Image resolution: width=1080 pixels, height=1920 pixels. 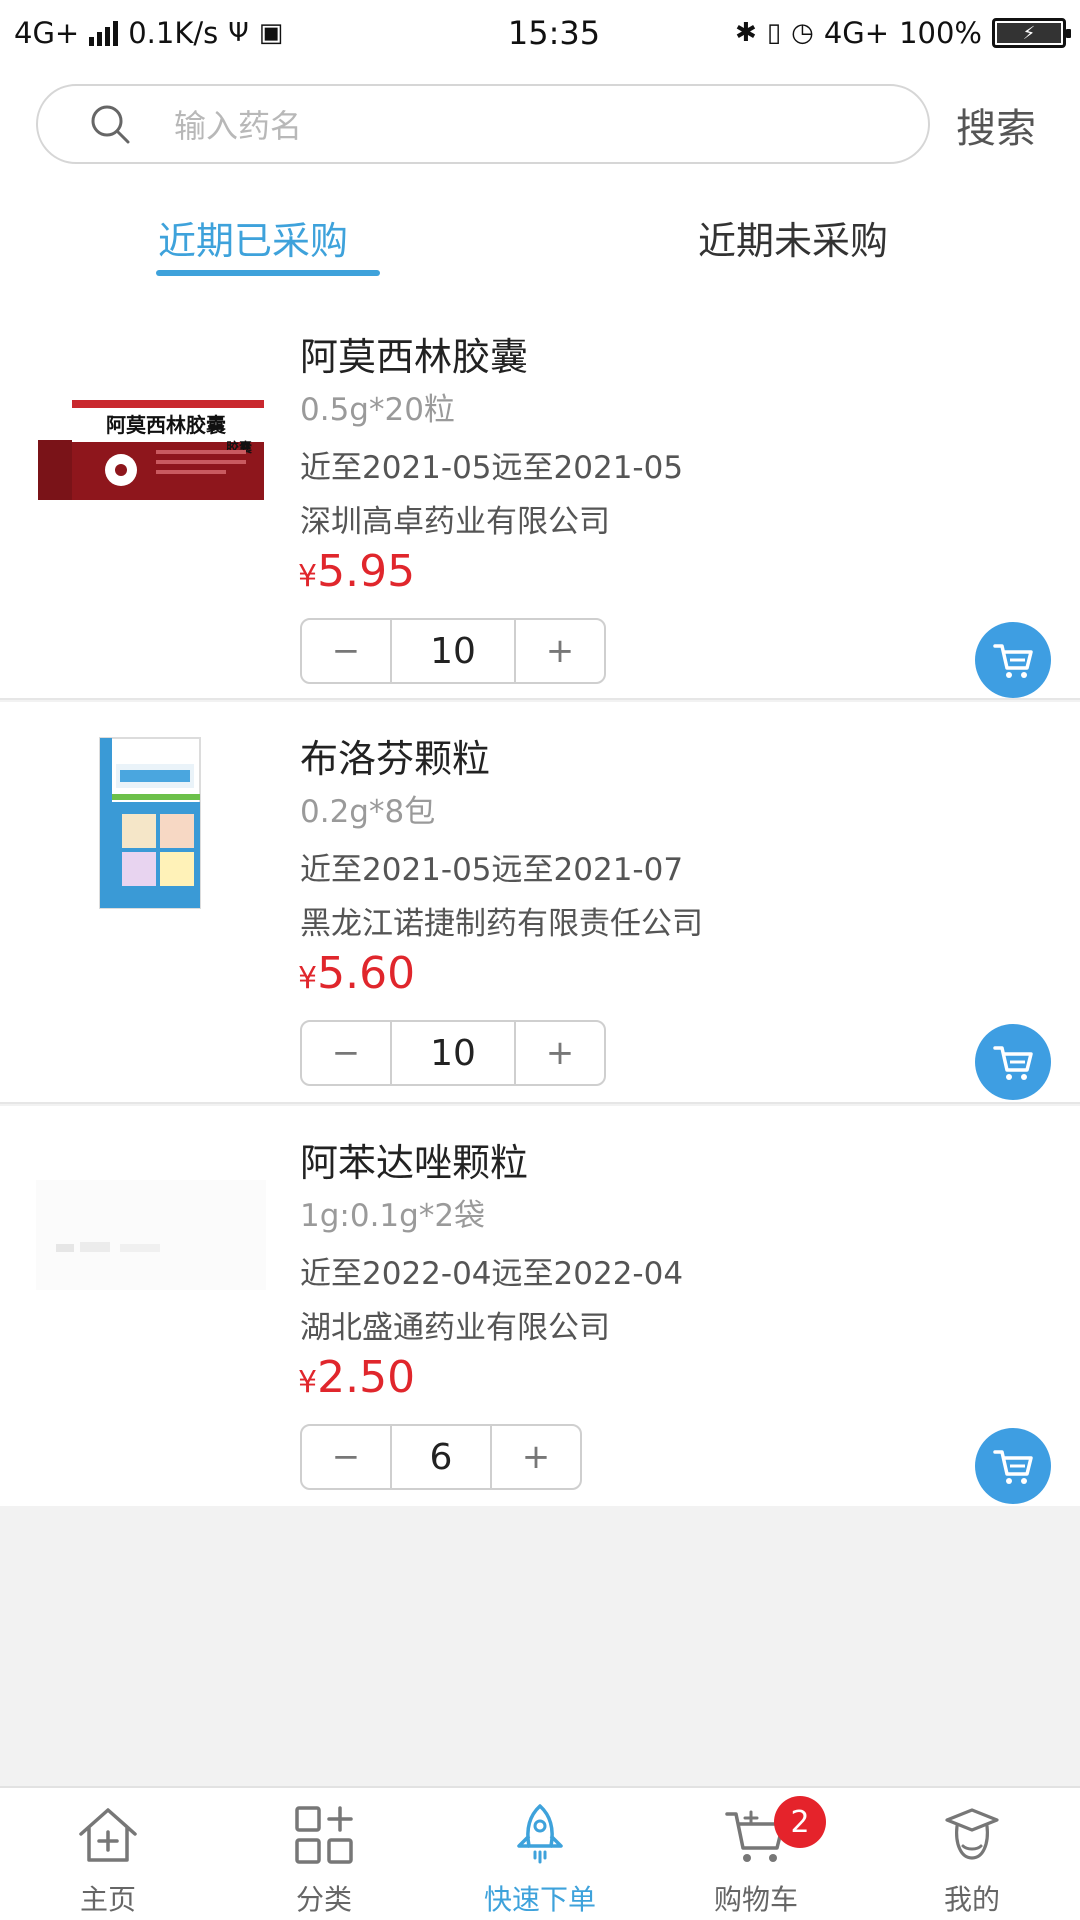 What do you see at coordinates (268, 273) in the screenshot?
I see `active-tab-indicator` at bounding box center [268, 273].